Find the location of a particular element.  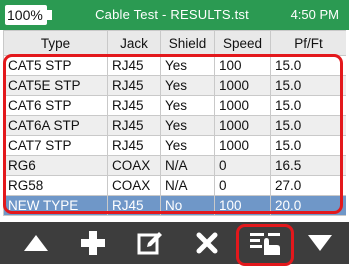

down-arrow-icon is located at coordinates (320, 243).